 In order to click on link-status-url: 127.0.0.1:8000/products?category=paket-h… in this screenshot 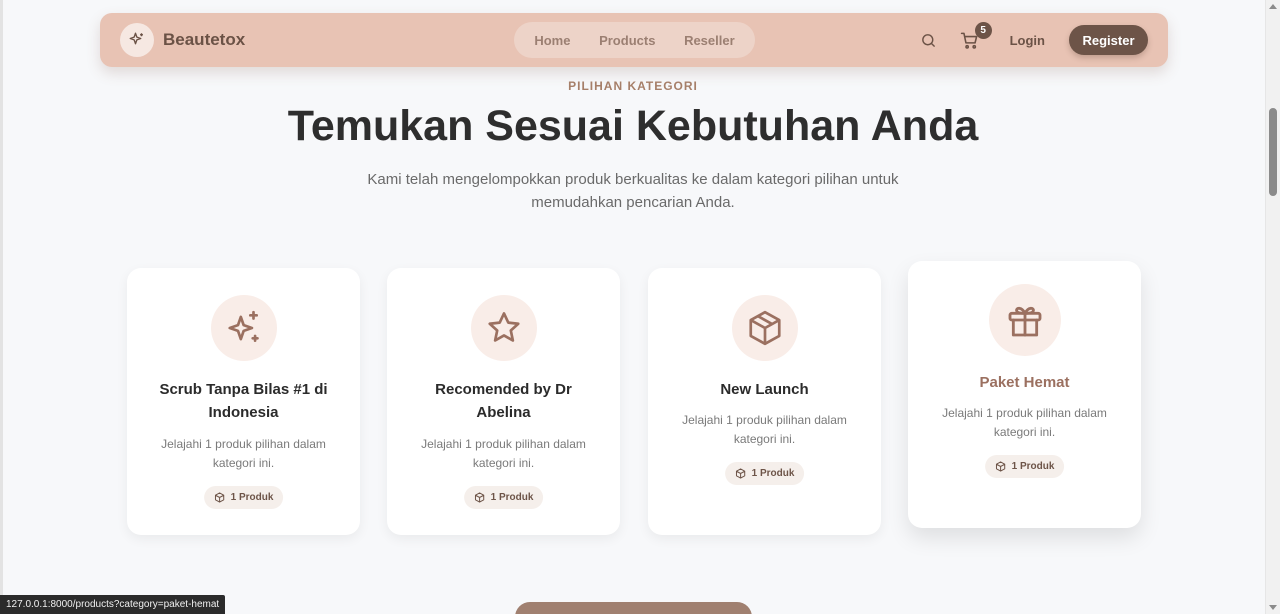, I will do `click(113, 604)`.